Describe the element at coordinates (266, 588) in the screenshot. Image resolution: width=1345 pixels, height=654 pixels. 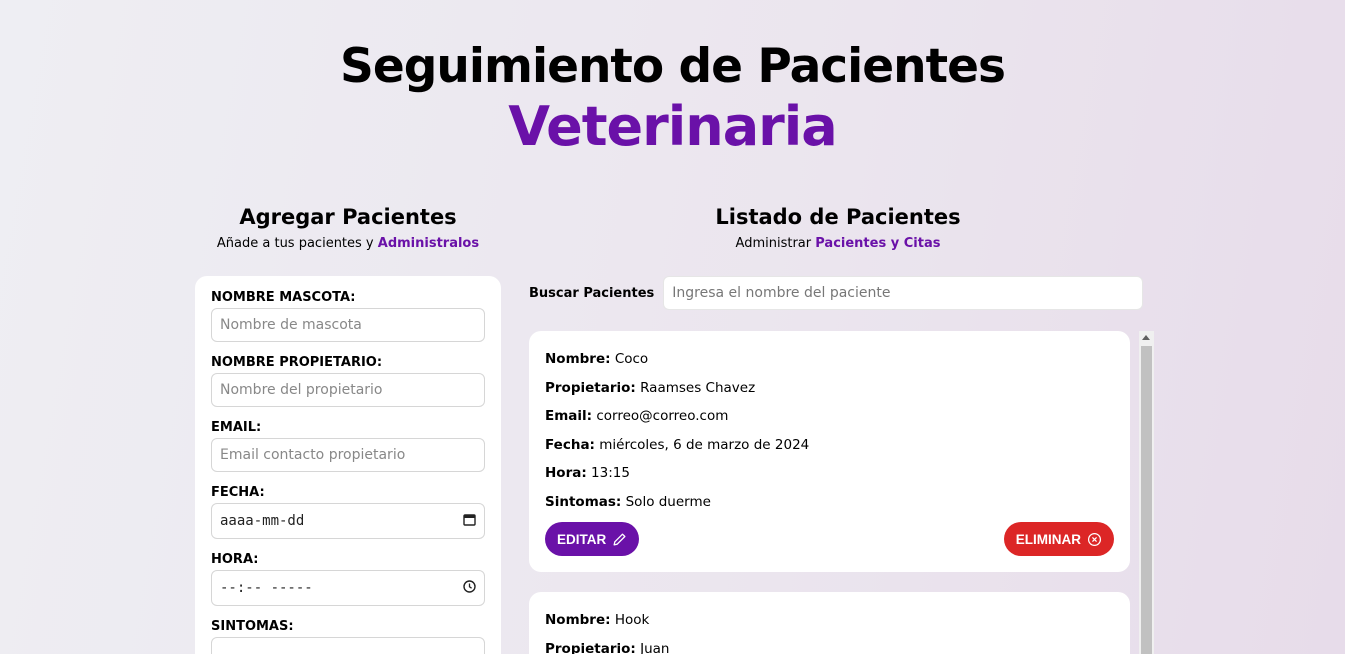
I see `time-placeholder: --:-- -----` at that location.